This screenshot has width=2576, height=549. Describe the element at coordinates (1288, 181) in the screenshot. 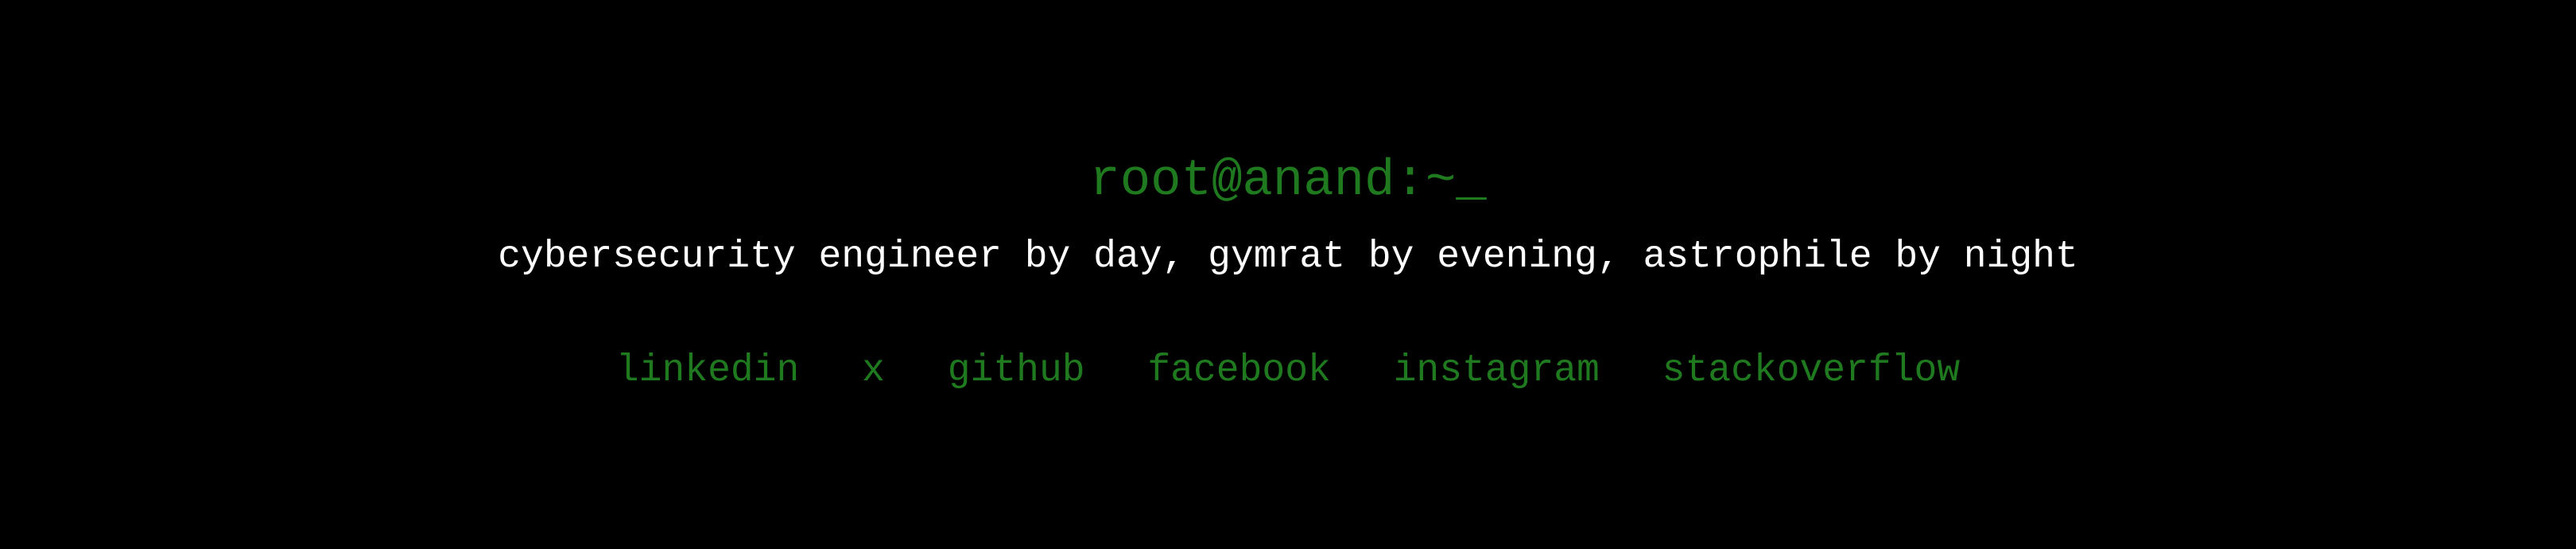

I see `terminal-prompt-title: root@anand:~_` at that location.